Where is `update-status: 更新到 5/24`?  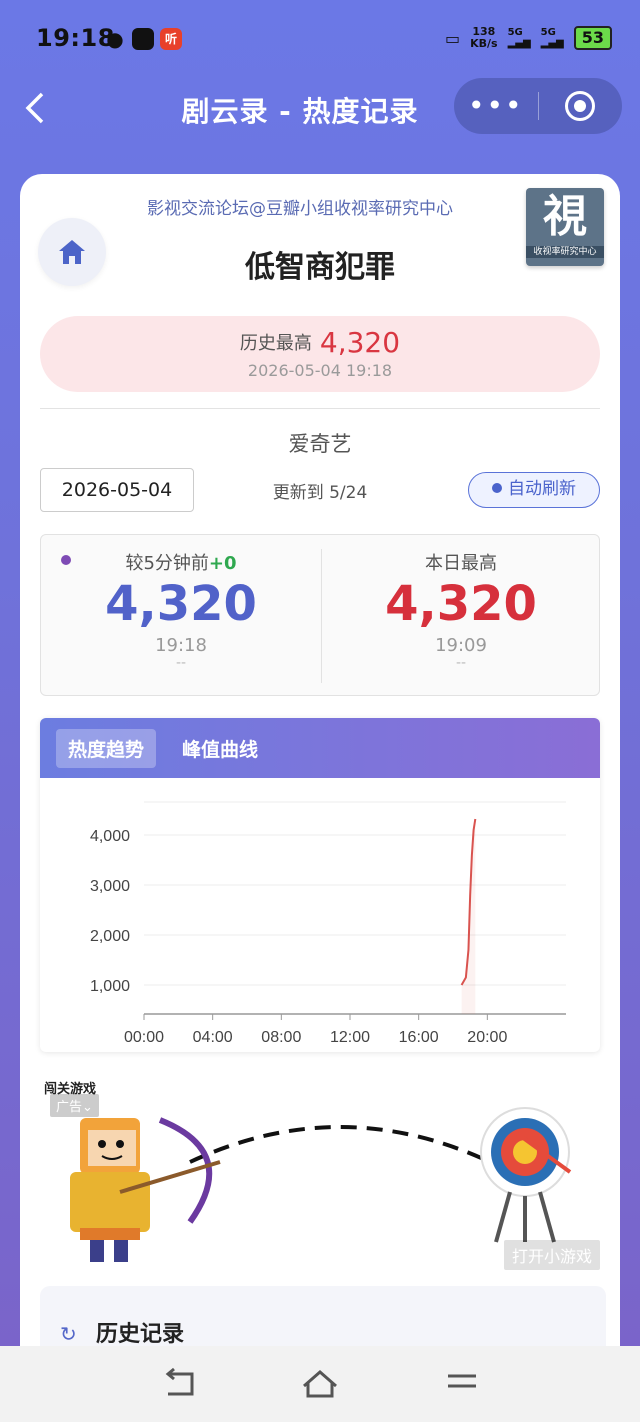 update-status: 更新到 5/24 is located at coordinates (320, 493).